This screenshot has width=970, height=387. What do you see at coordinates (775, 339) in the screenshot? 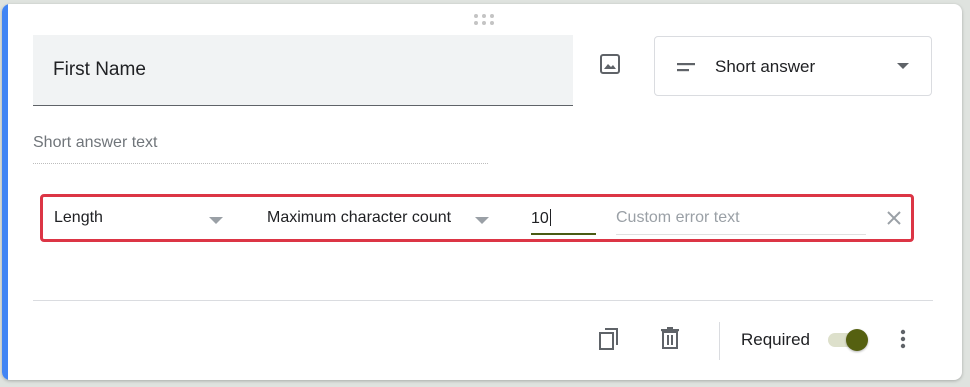
I see `required-label: Required` at bounding box center [775, 339].